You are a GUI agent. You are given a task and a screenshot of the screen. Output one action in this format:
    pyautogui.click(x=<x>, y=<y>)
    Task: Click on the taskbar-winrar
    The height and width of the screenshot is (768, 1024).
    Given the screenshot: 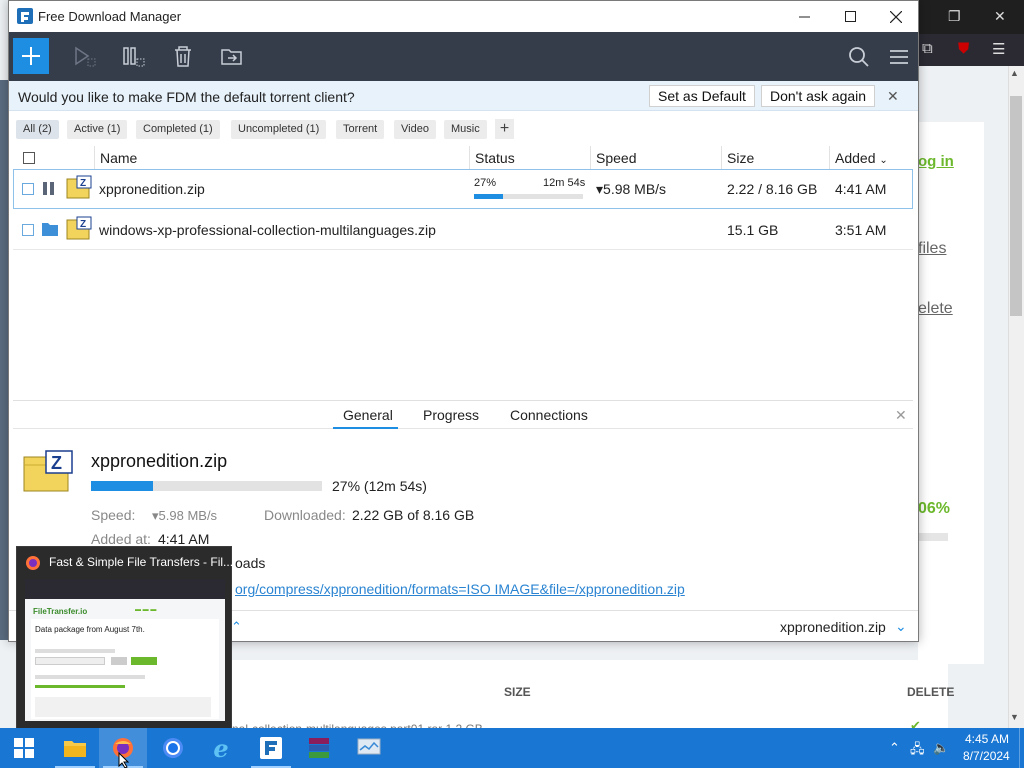 What is the action you would take?
    pyautogui.click(x=319, y=748)
    